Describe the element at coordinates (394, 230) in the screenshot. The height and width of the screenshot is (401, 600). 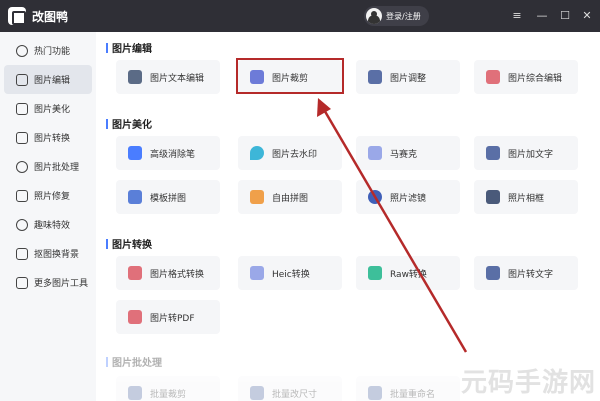
I see `arrow-line` at that location.